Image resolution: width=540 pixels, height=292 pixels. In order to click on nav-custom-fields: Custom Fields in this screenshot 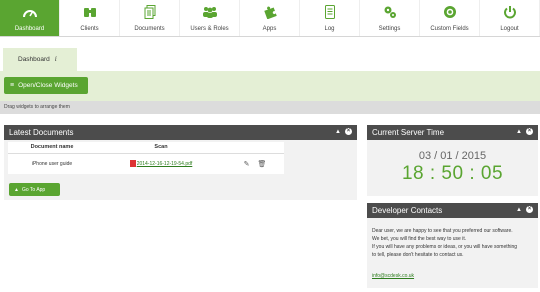, I will do `click(450, 18)`.